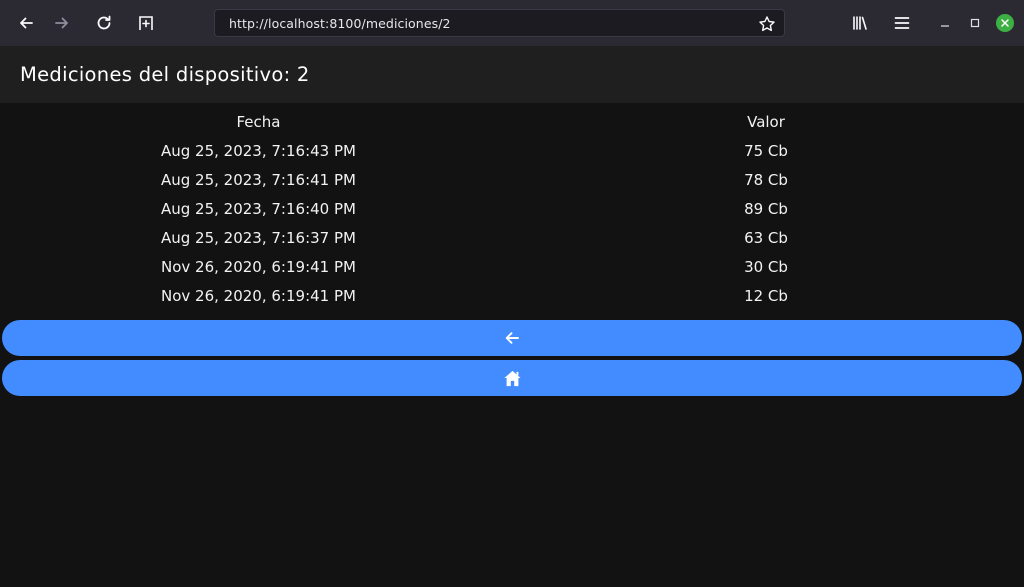  What do you see at coordinates (766, 122) in the screenshot?
I see `column-header-valor: Valor` at bounding box center [766, 122].